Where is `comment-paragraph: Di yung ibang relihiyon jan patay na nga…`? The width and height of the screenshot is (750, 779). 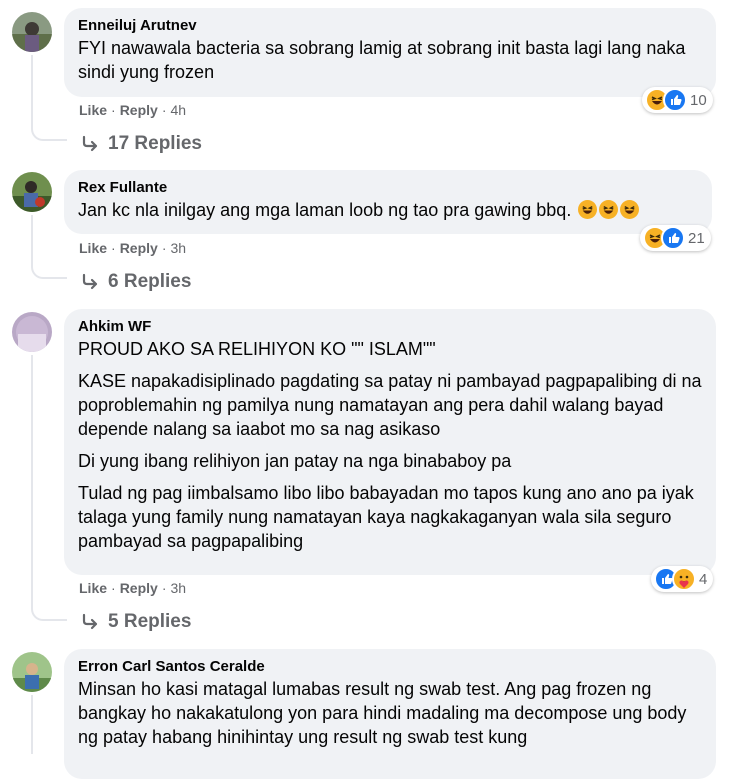 comment-paragraph: Di yung ibang relihiyon jan patay na nga… is located at coordinates (295, 461).